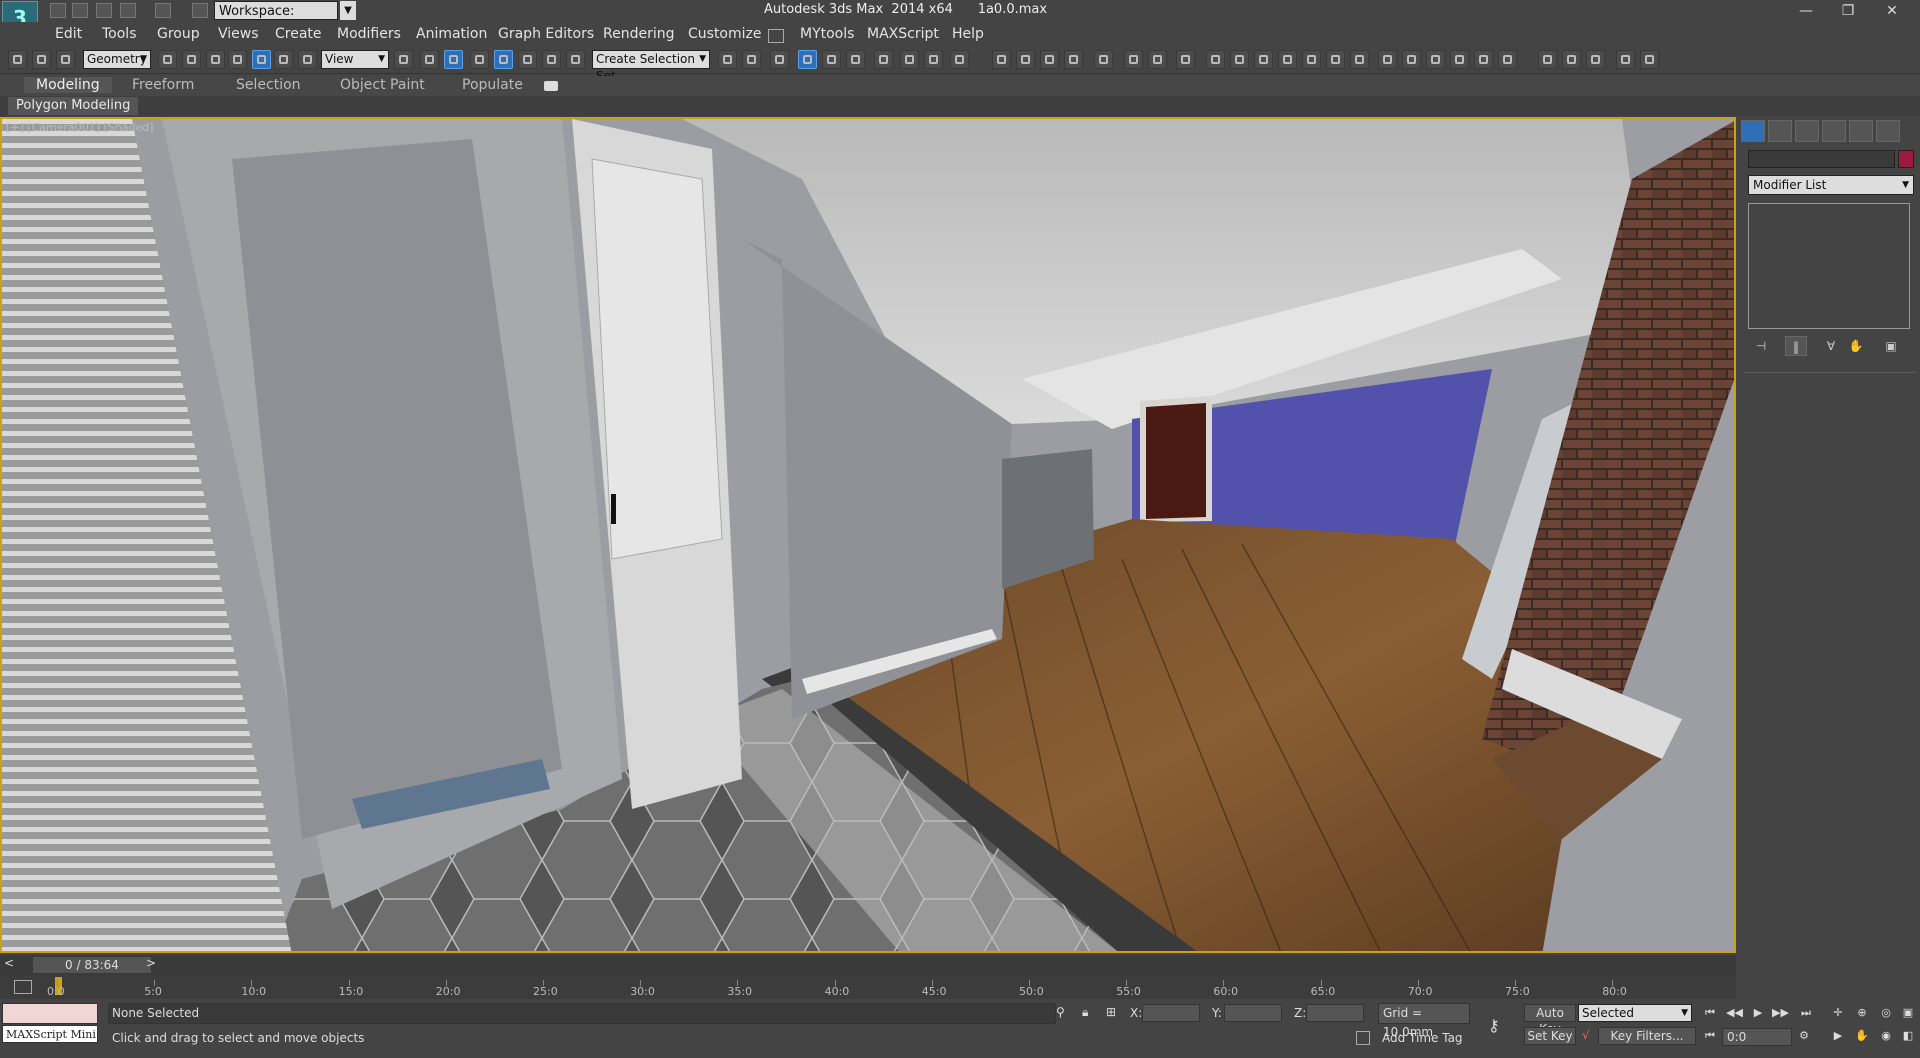 This screenshot has width=1920, height=1058. Describe the element at coordinates (283, 59) in the screenshot. I see `select-and-rotate-icon` at that location.